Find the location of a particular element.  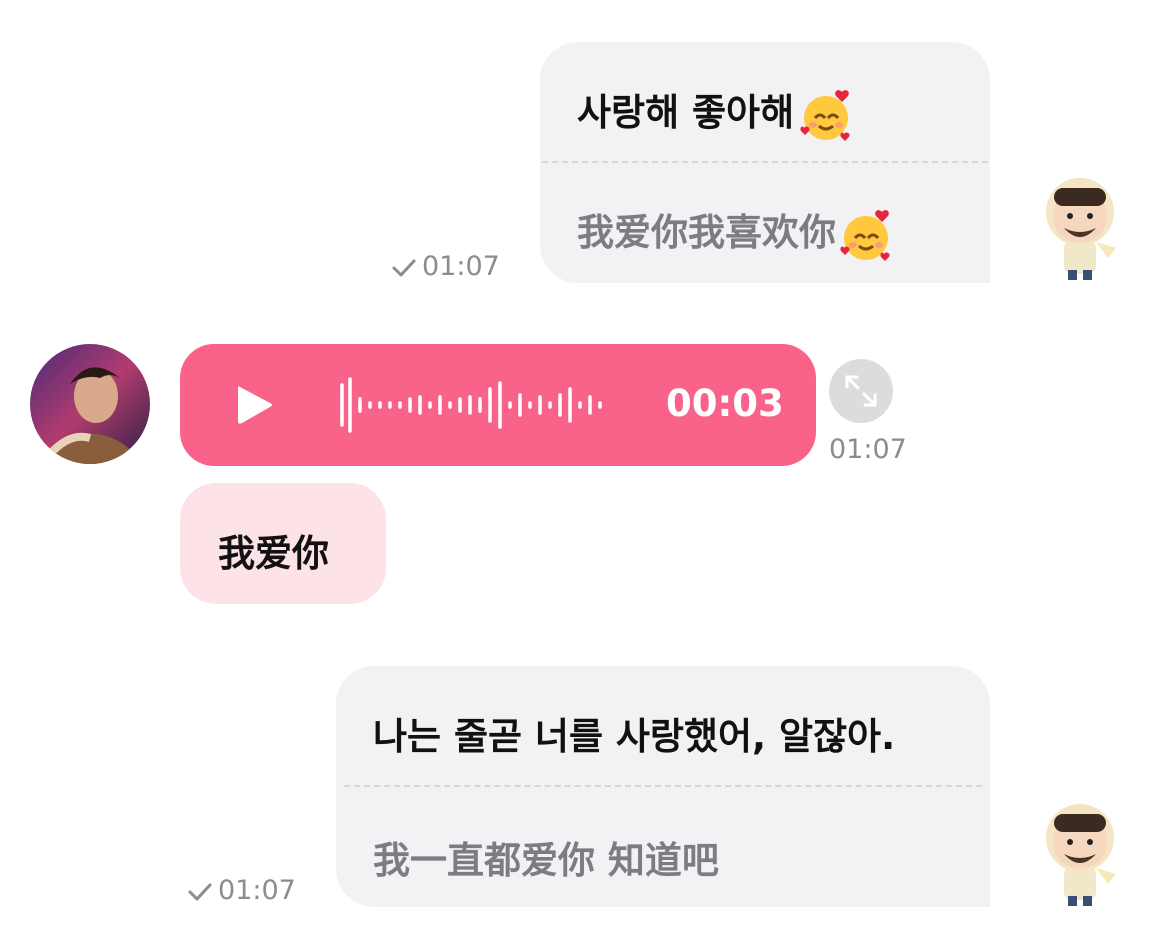

contact-avatar is located at coordinates (90, 404).